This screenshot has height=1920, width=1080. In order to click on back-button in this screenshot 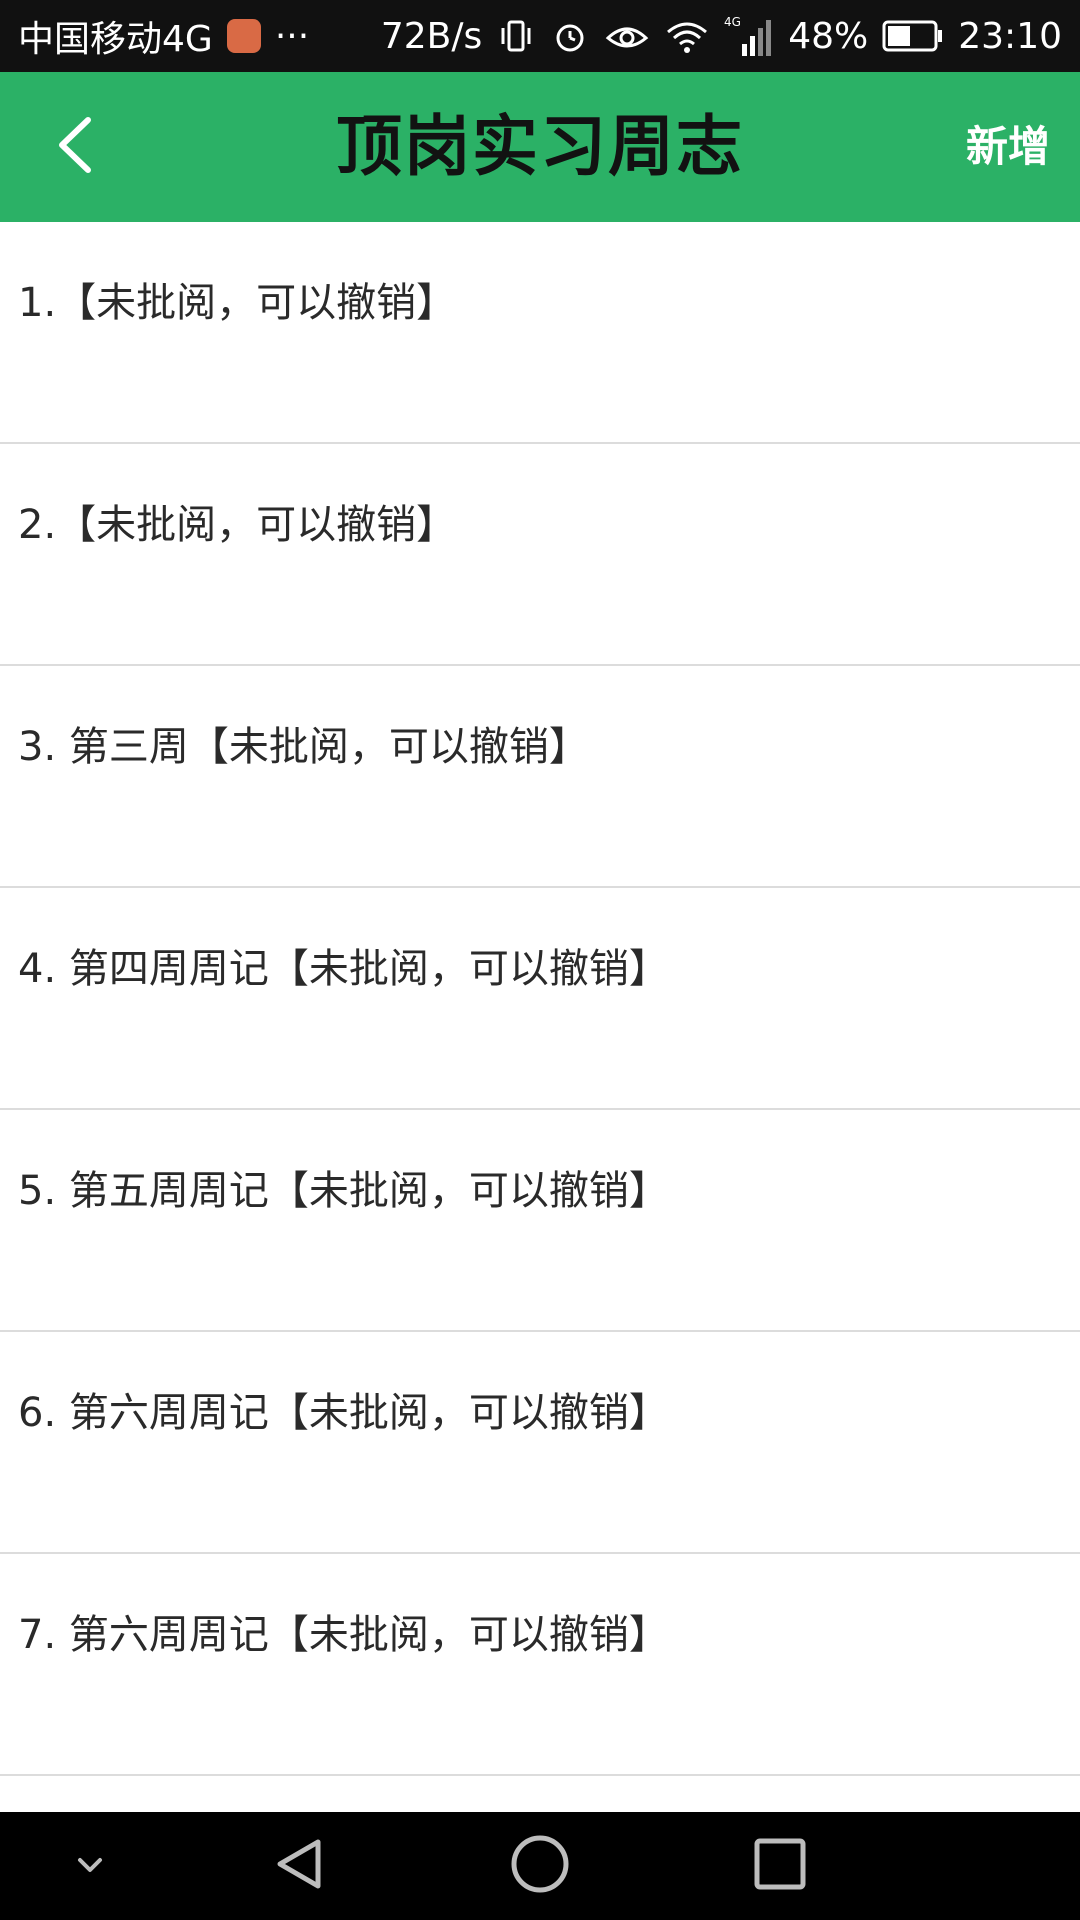, I will do `click(75, 147)`.